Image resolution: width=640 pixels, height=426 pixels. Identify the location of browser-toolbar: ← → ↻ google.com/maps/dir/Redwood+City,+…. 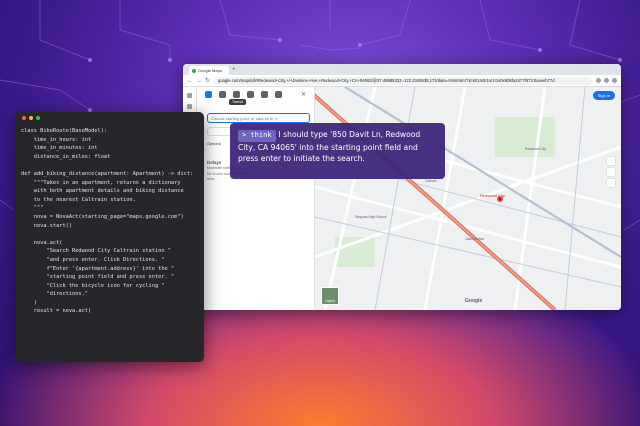
(402, 81).